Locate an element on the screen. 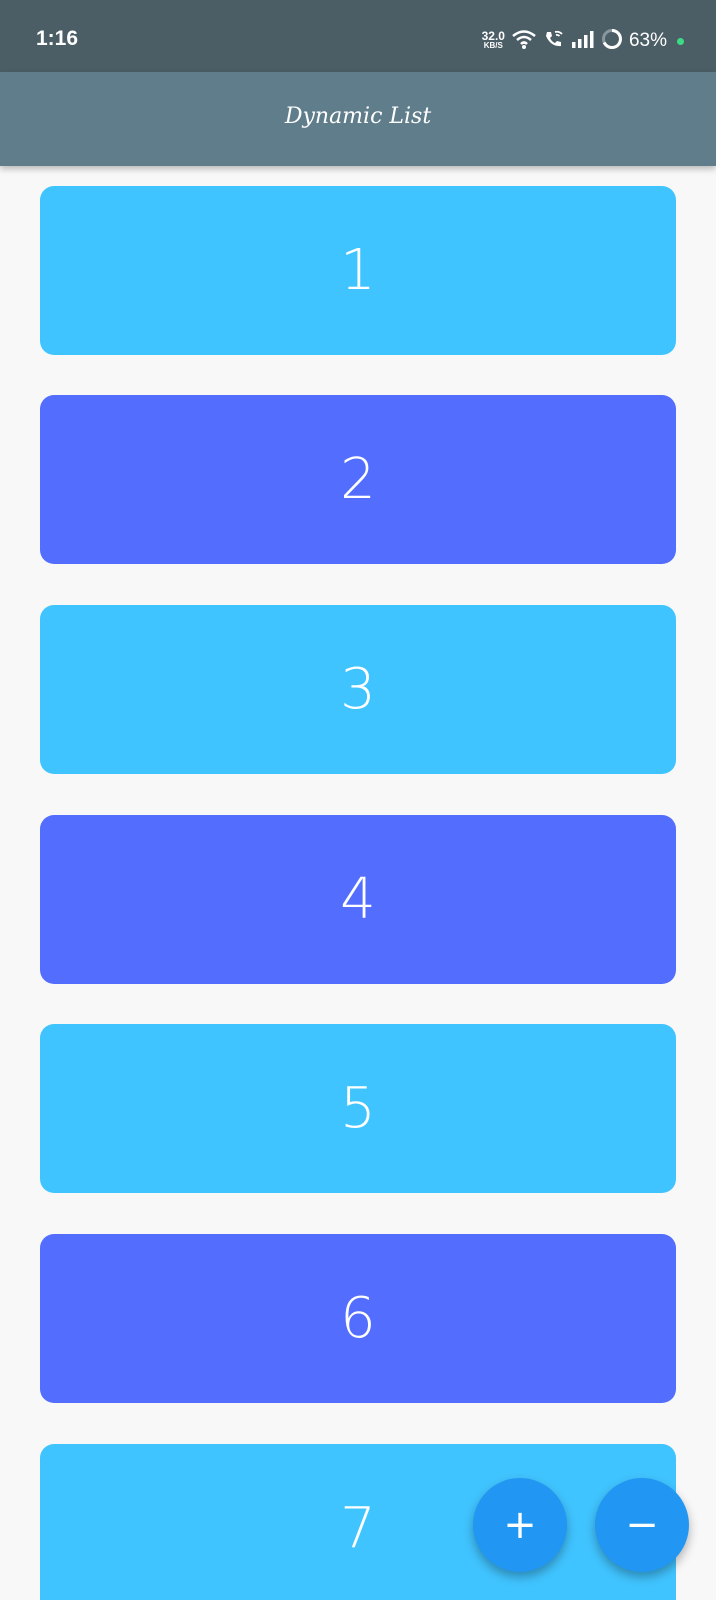 The width and height of the screenshot is (716, 1600). network-speed: 32.0 KB/S is located at coordinates (493, 40).